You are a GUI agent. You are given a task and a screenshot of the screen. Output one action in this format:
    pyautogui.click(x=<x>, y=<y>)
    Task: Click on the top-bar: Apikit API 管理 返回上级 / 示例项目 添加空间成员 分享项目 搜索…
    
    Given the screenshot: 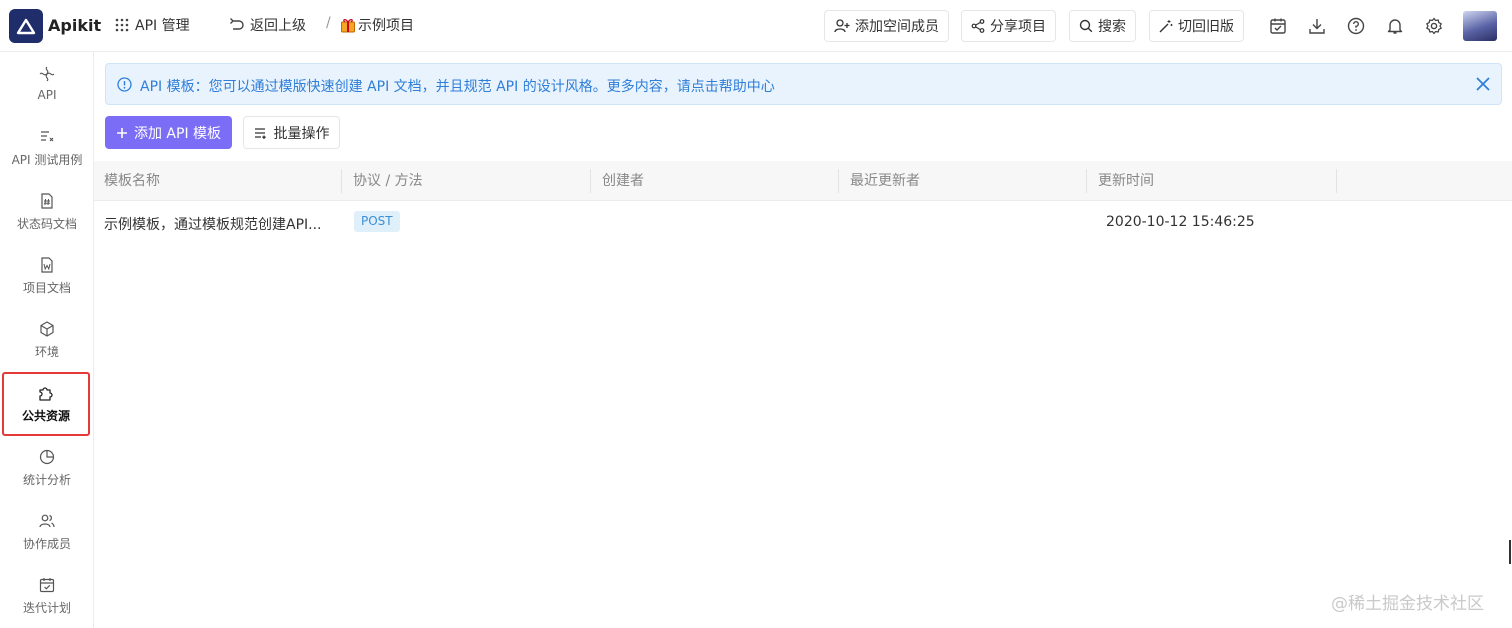 What is the action you would take?
    pyautogui.click(x=756, y=26)
    